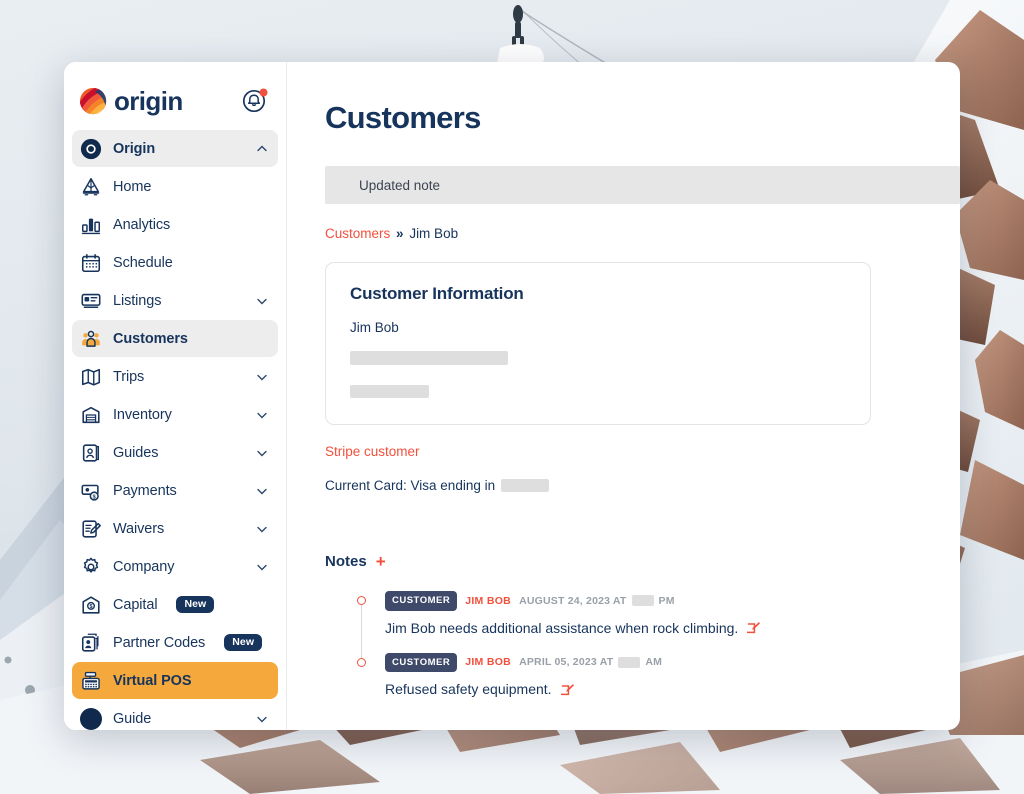 The height and width of the screenshot is (794, 1024). What do you see at coordinates (566, 662) in the screenshot?
I see `note-date-prefix: APRIL 05, 2023 AT` at bounding box center [566, 662].